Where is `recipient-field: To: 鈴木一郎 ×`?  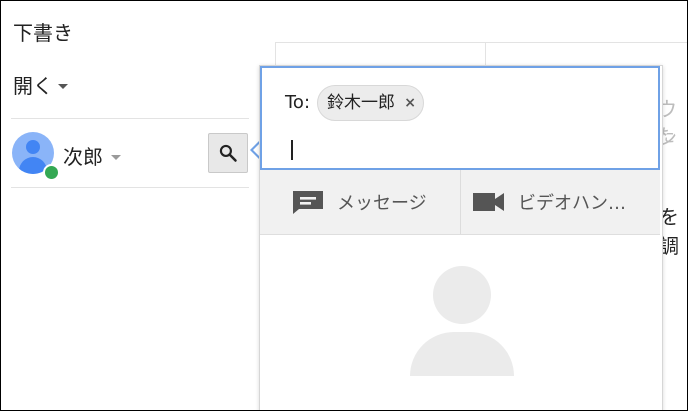 recipient-field: To: 鈴木一郎 × is located at coordinates (460, 118).